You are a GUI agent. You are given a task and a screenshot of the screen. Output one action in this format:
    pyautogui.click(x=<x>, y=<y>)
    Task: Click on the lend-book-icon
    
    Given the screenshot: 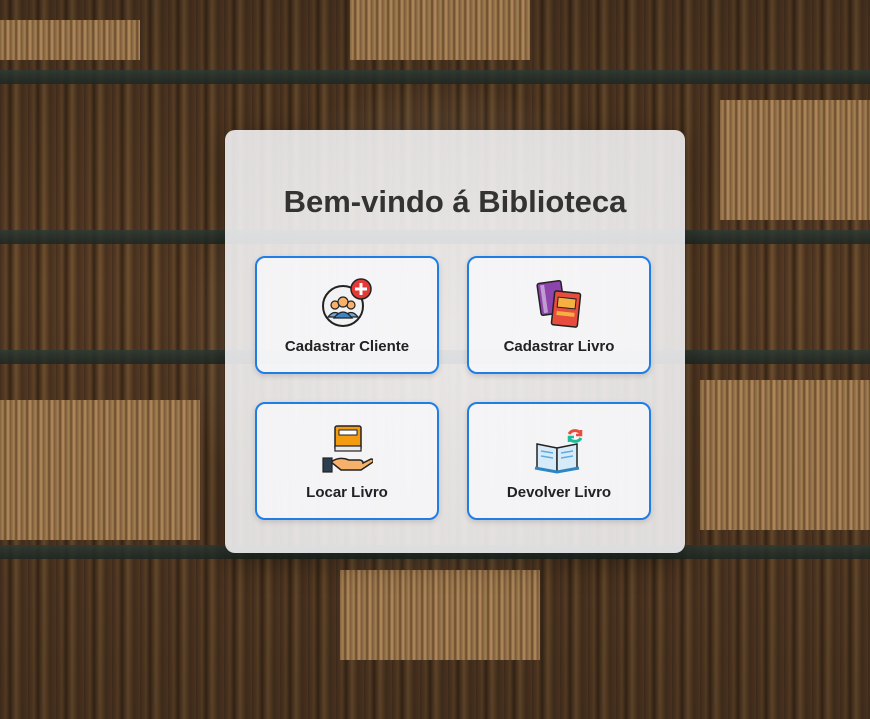 What is the action you would take?
    pyautogui.click(x=347, y=449)
    